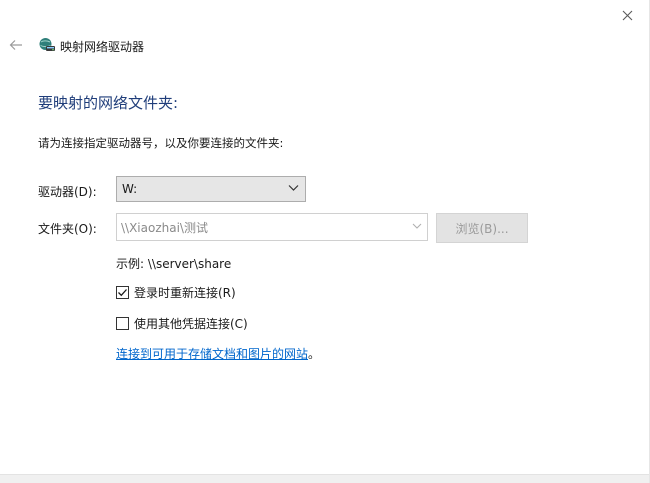  What do you see at coordinates (191, 324) in the screenshot?
I see `other-credentials-label: 使用其他凭据连接(C)` at bounding box center [191, 324].